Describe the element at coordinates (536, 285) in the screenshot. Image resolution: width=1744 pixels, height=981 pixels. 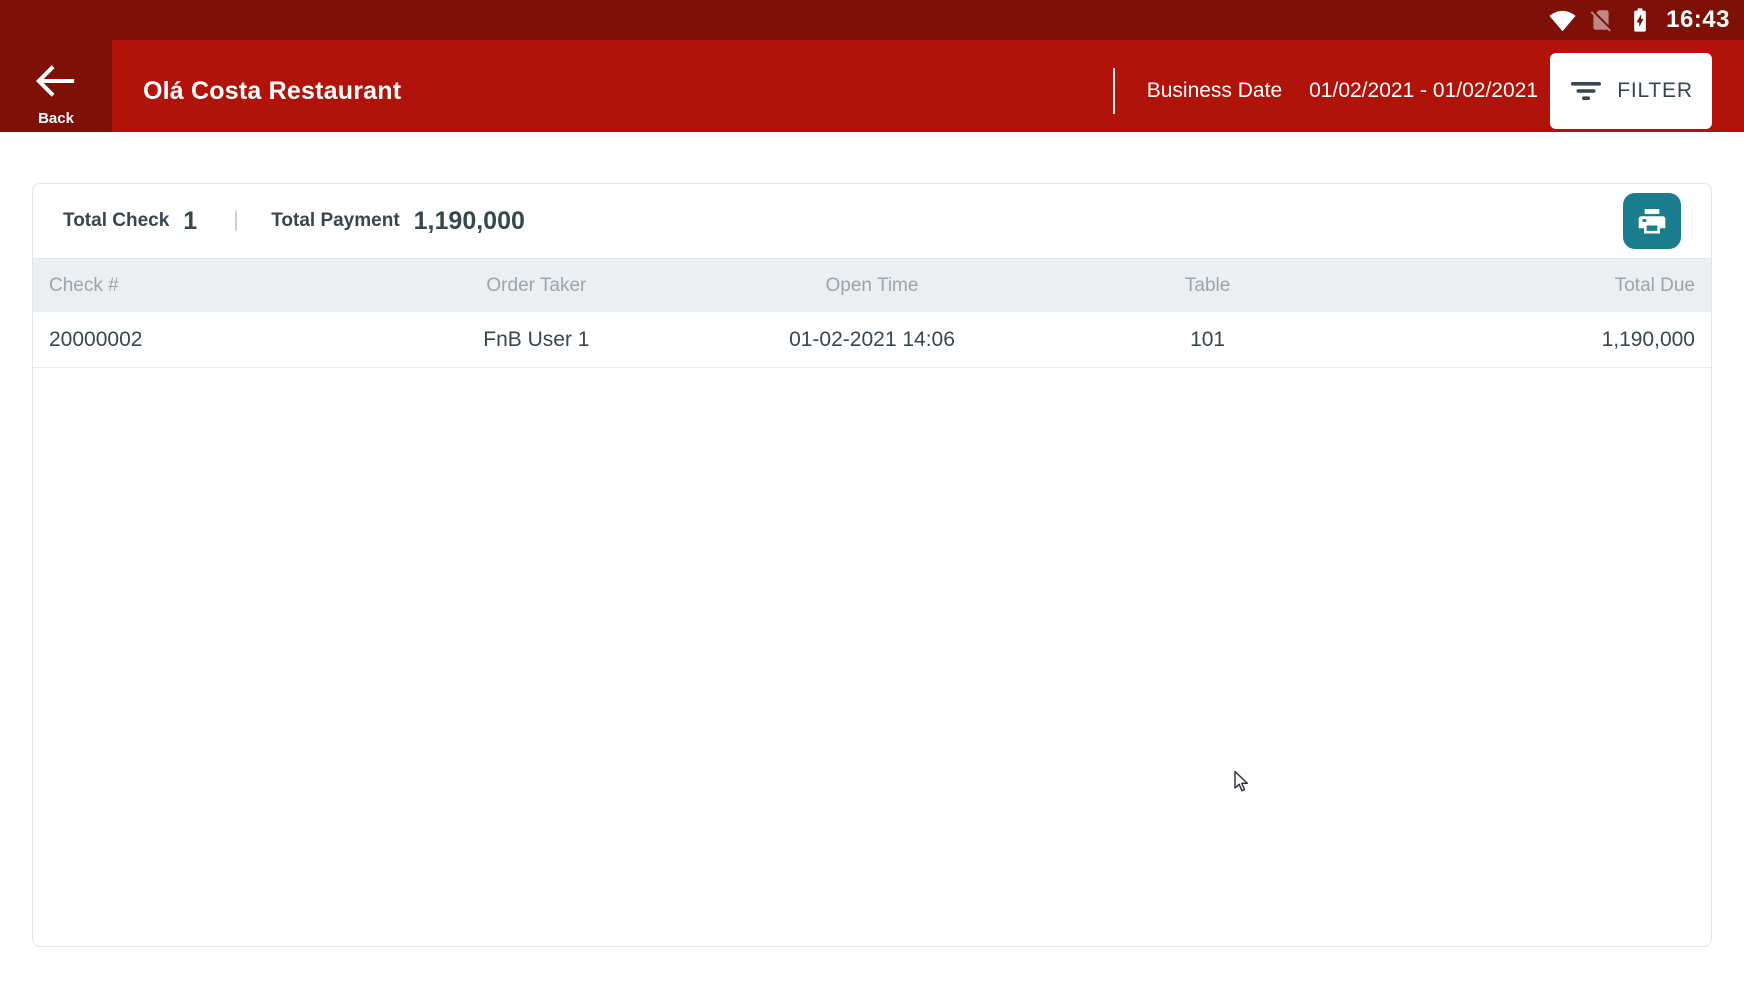
I see `column-header-order-taker: Order Taker` at that location.